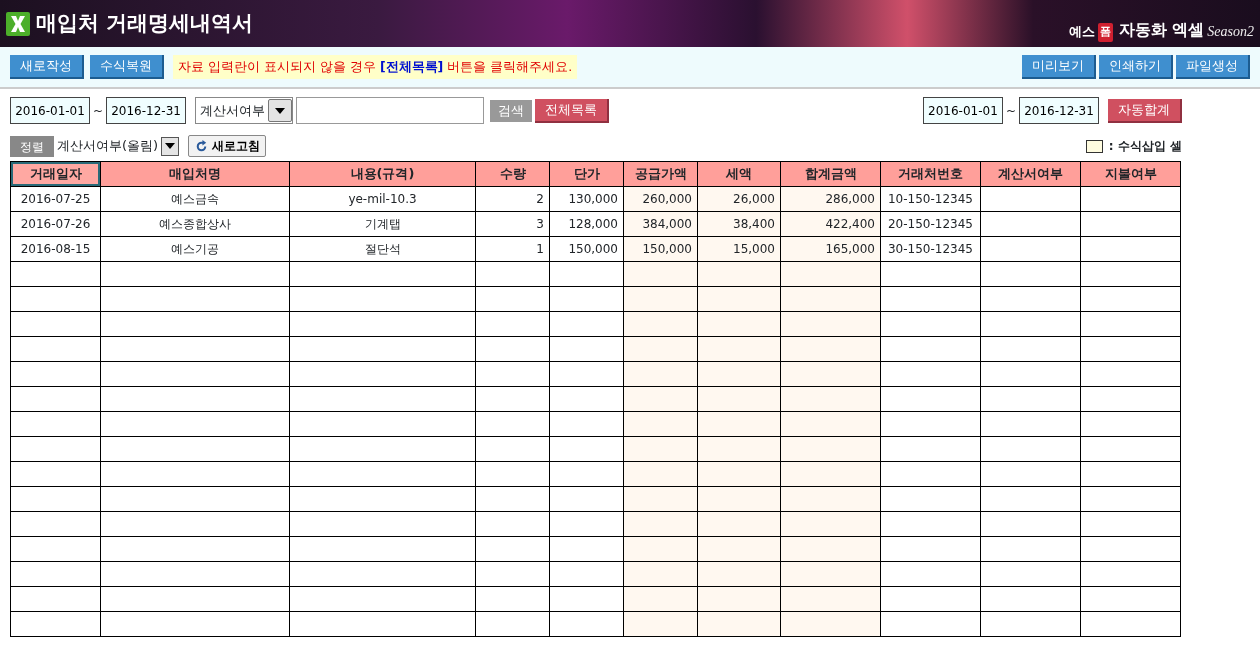 The image size is (1260, 653). What do you see at coordinates (930, 224) in the screenshot?
I see `table-cell: 20-150-12345` at bounding box center [930, 224].